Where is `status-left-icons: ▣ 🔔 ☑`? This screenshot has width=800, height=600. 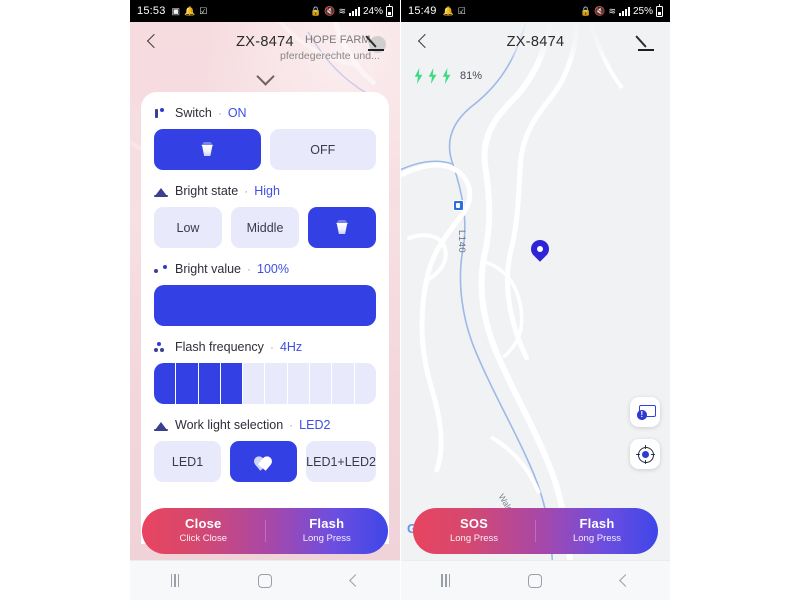
status-left-icons: ▣ 🔔 ☑ is located at coordinates (189, 10).